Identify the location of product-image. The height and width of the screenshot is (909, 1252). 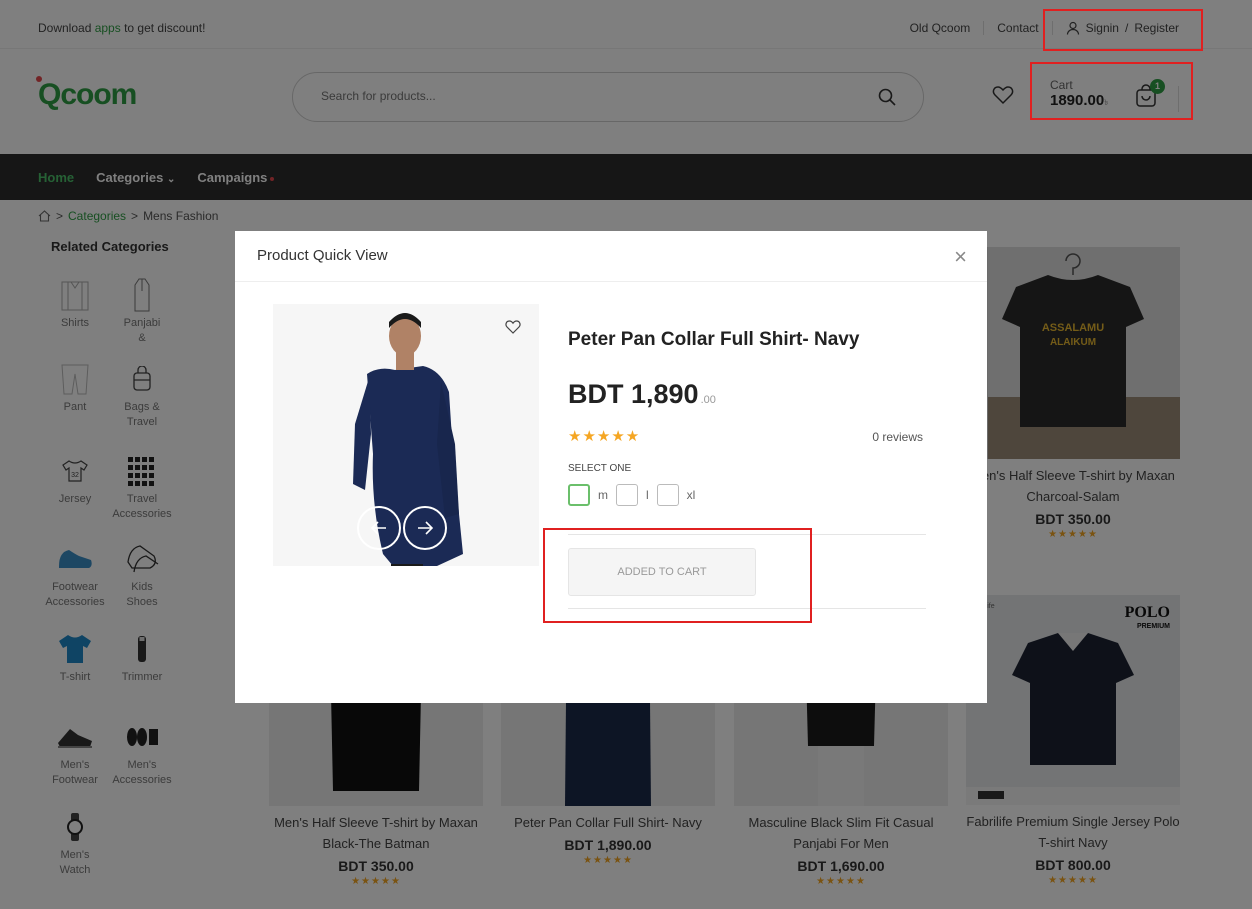
(406, 435).